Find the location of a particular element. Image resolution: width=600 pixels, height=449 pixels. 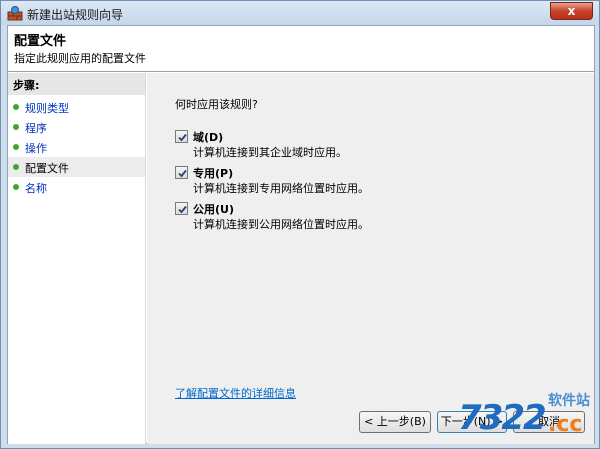

window-title: 新建出站规则向导 is located at coordinates (75, 15).